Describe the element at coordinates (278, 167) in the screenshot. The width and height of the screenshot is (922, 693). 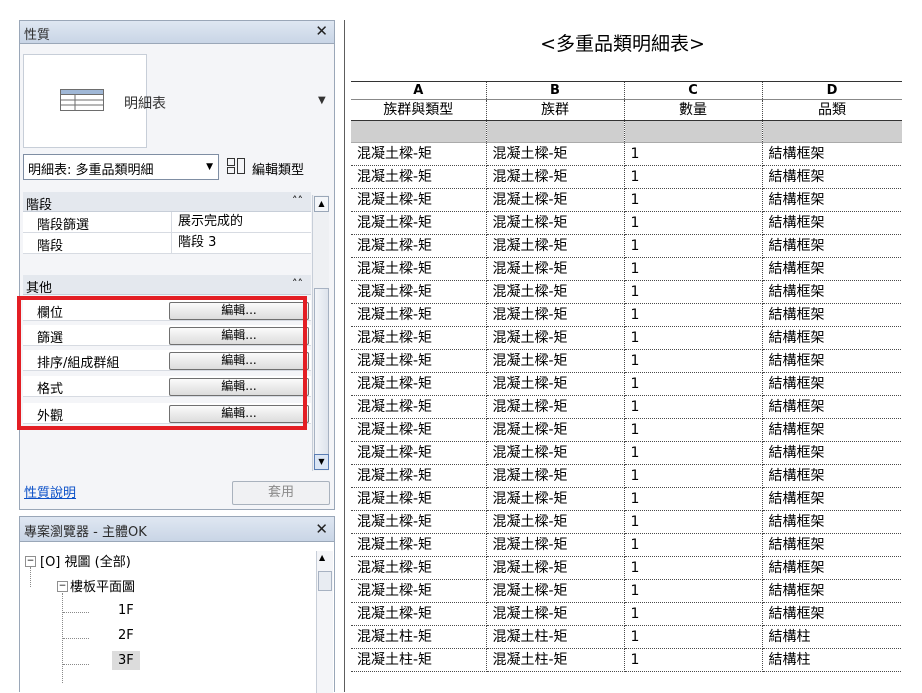
I see `edit-type-button: 編輯類型` at that location.